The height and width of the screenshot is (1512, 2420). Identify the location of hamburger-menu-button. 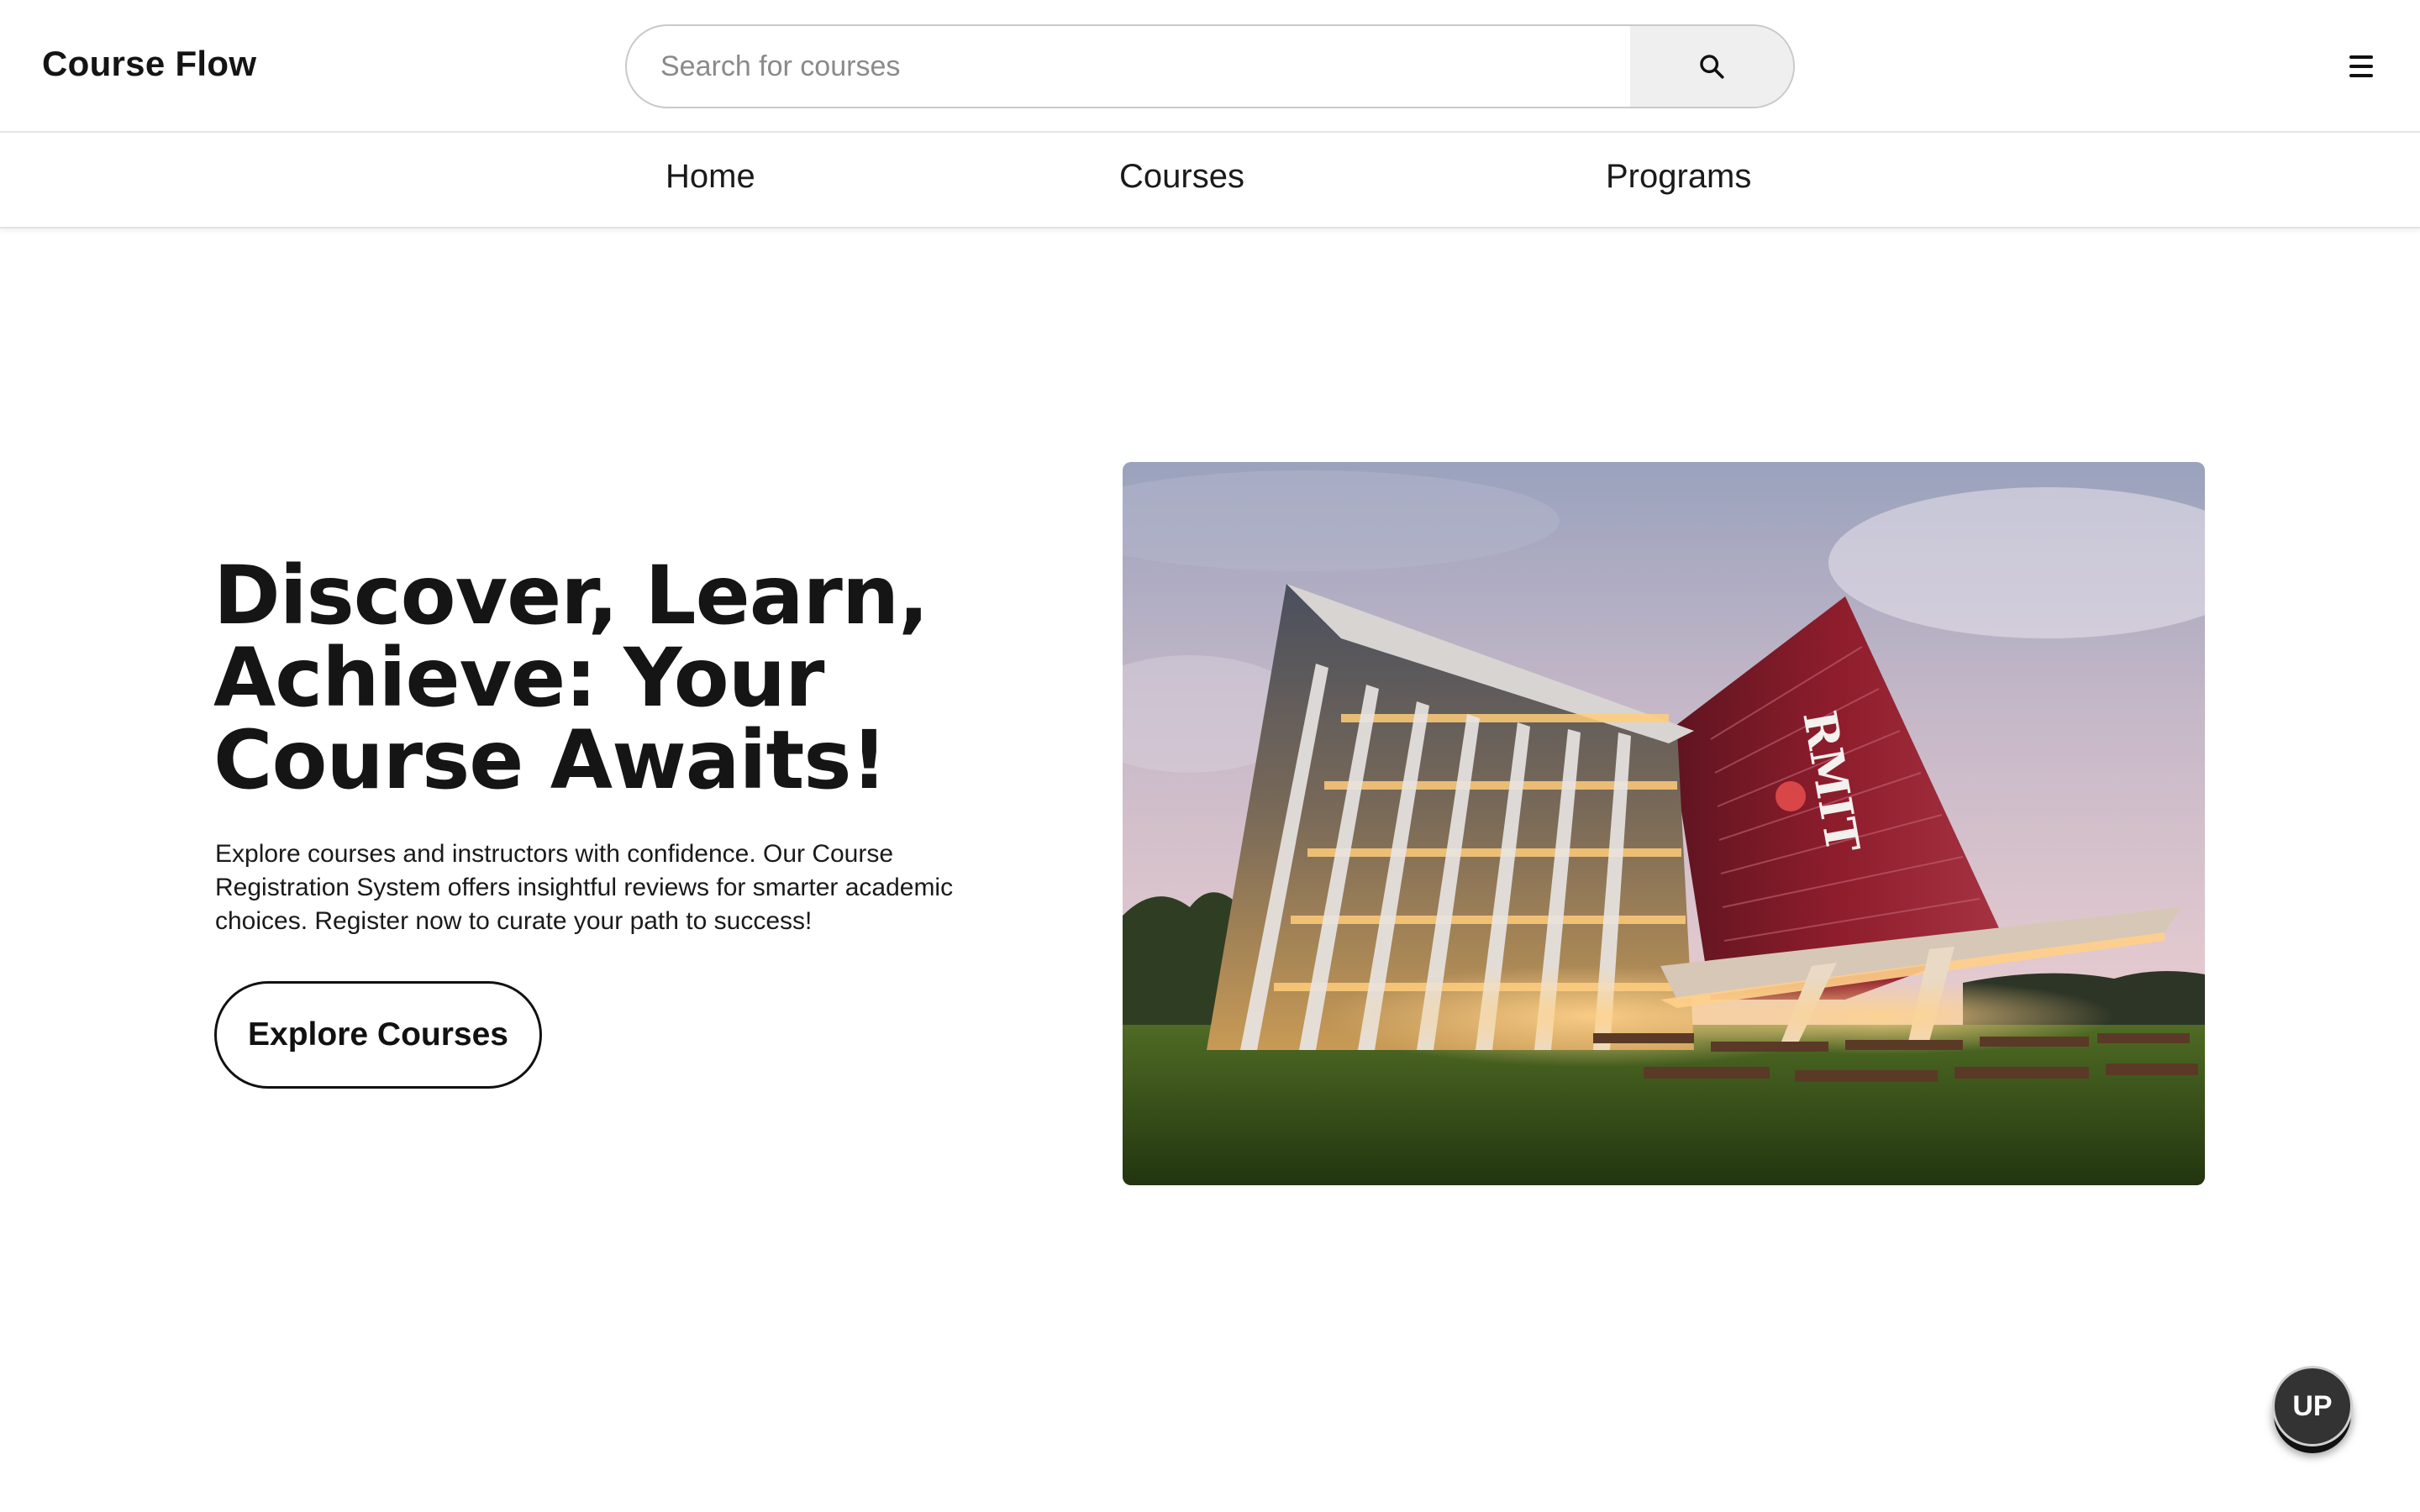
(2364, 66).